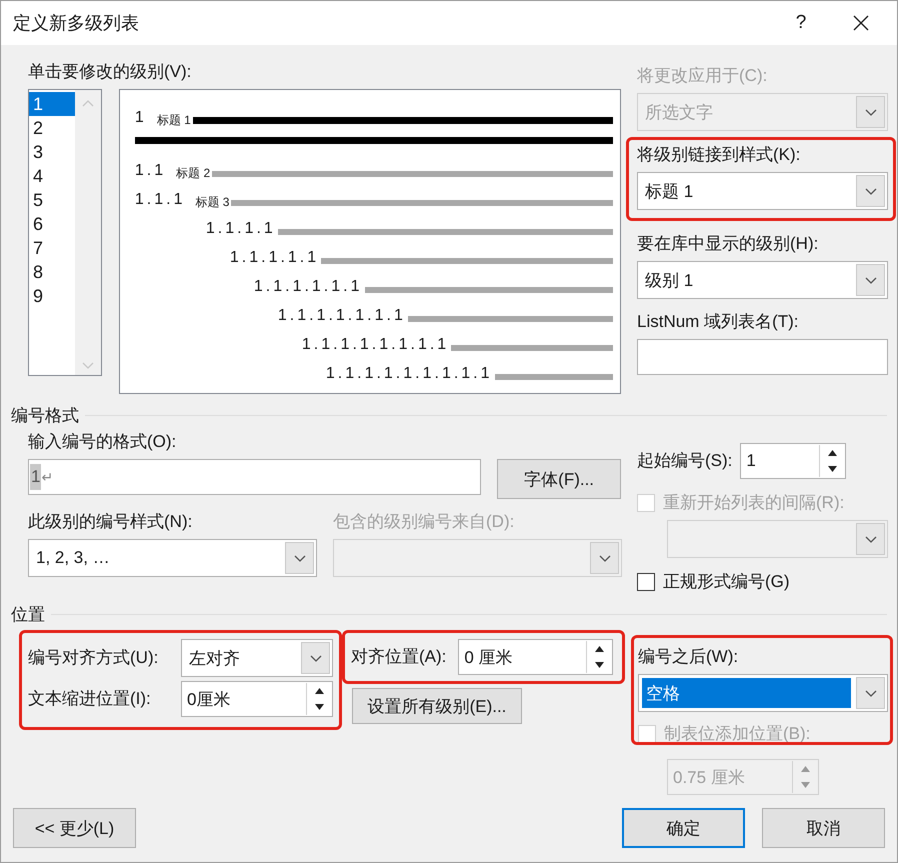  What do you see at coordinates (646, 581) in the screenshot?
I see `checkbox` at bounding box center [646, 581].